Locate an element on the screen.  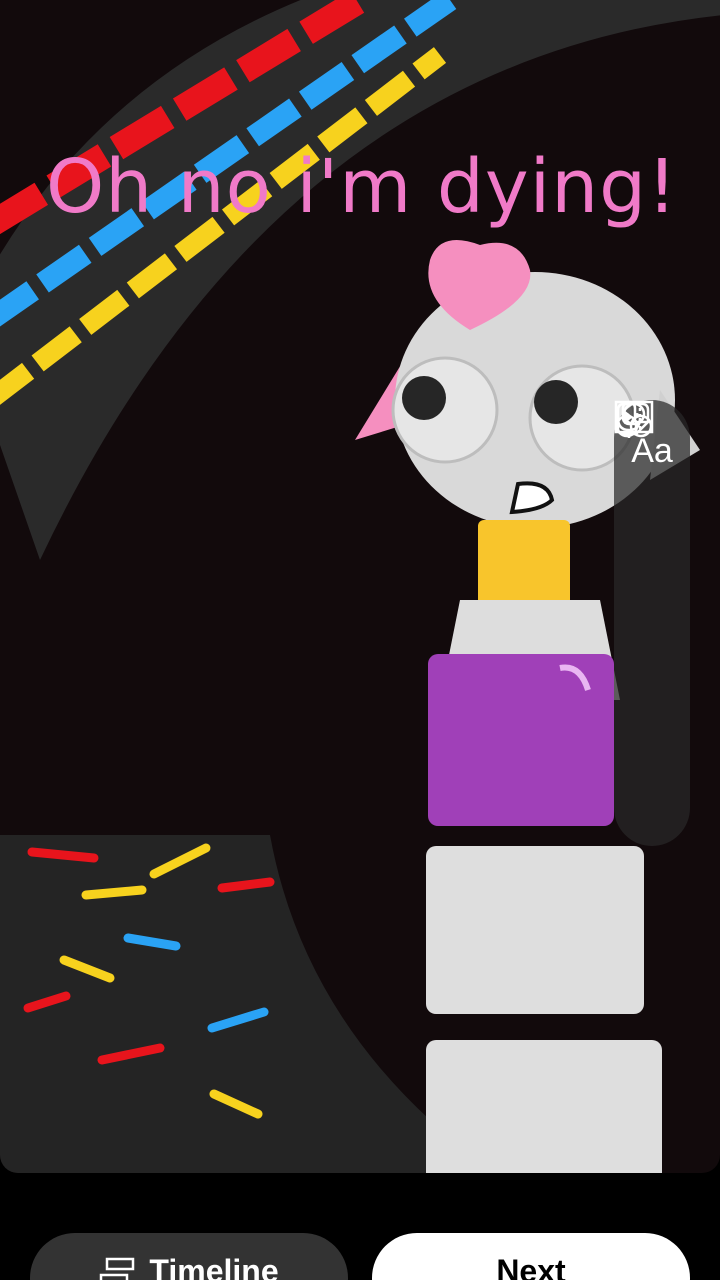
next-button: Next is located at coordinates (531, 1256).